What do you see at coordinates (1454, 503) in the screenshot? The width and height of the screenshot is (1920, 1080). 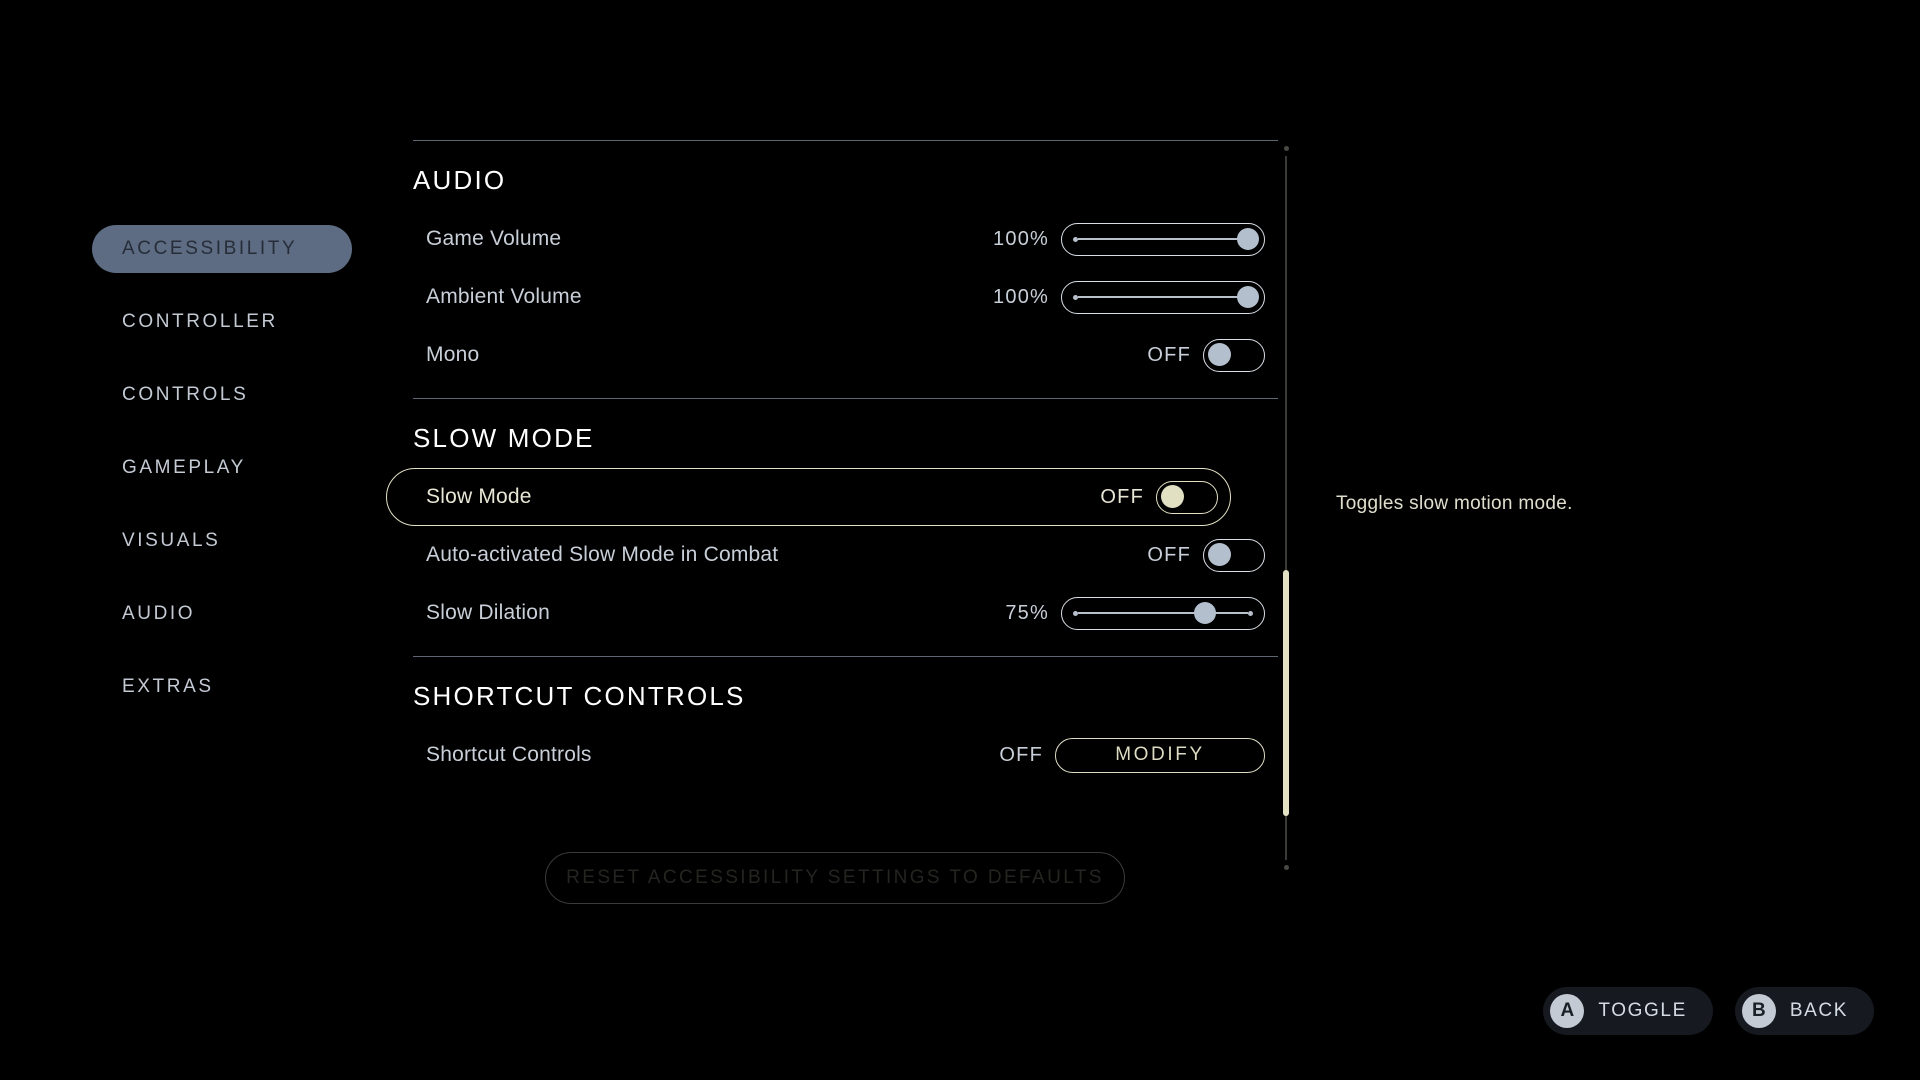 I see `setting-description-tooltip: Toggles slow motion mode.` at bounding box center [1454, 503].